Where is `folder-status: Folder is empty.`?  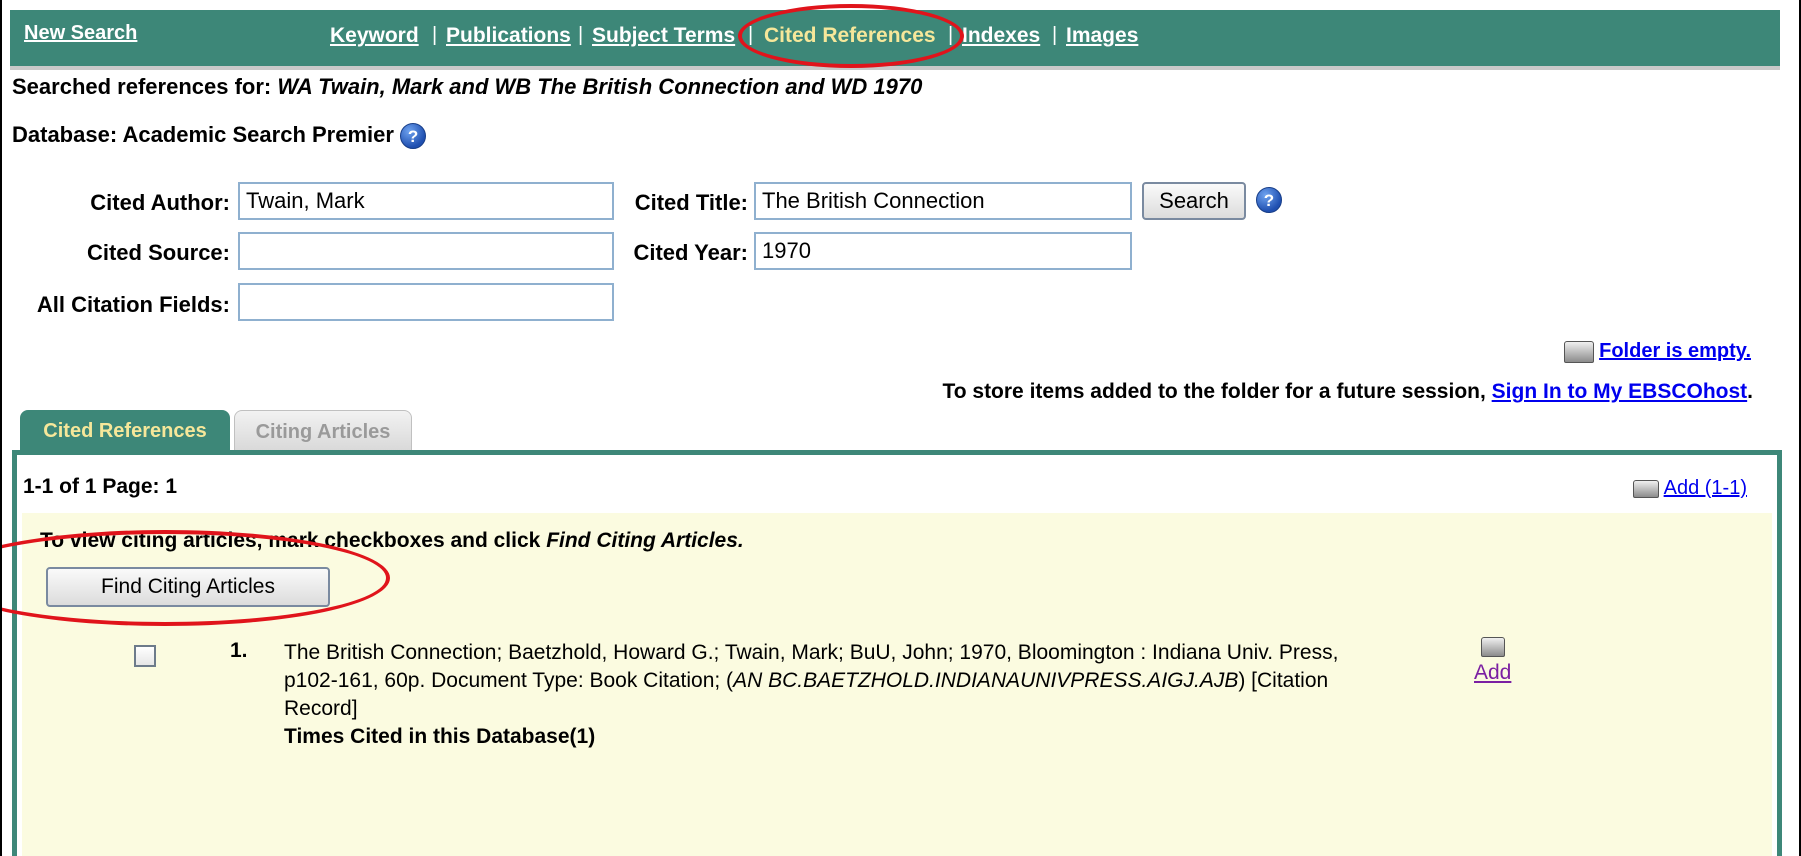
folder-status: Folder is empty. is located at coordinates (1657, 351).